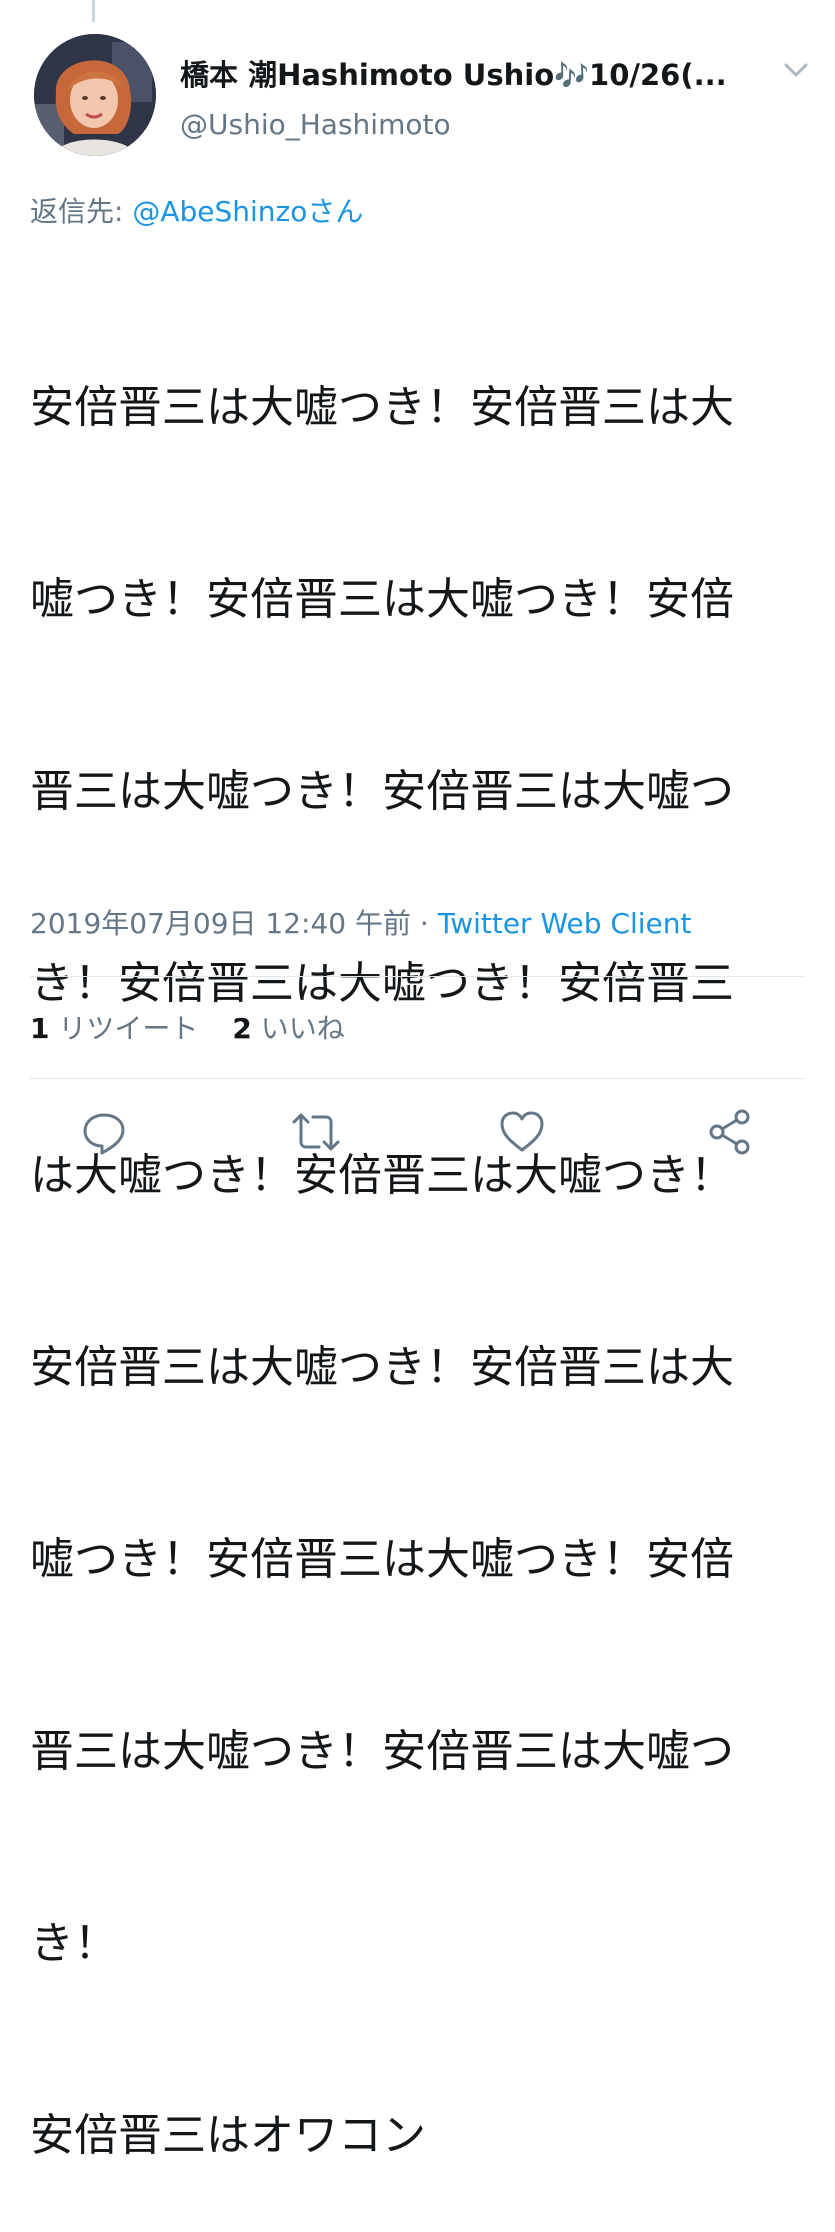 This screenshot has width=835, height=2232. I want to click on share-button, so click(730, 1132).